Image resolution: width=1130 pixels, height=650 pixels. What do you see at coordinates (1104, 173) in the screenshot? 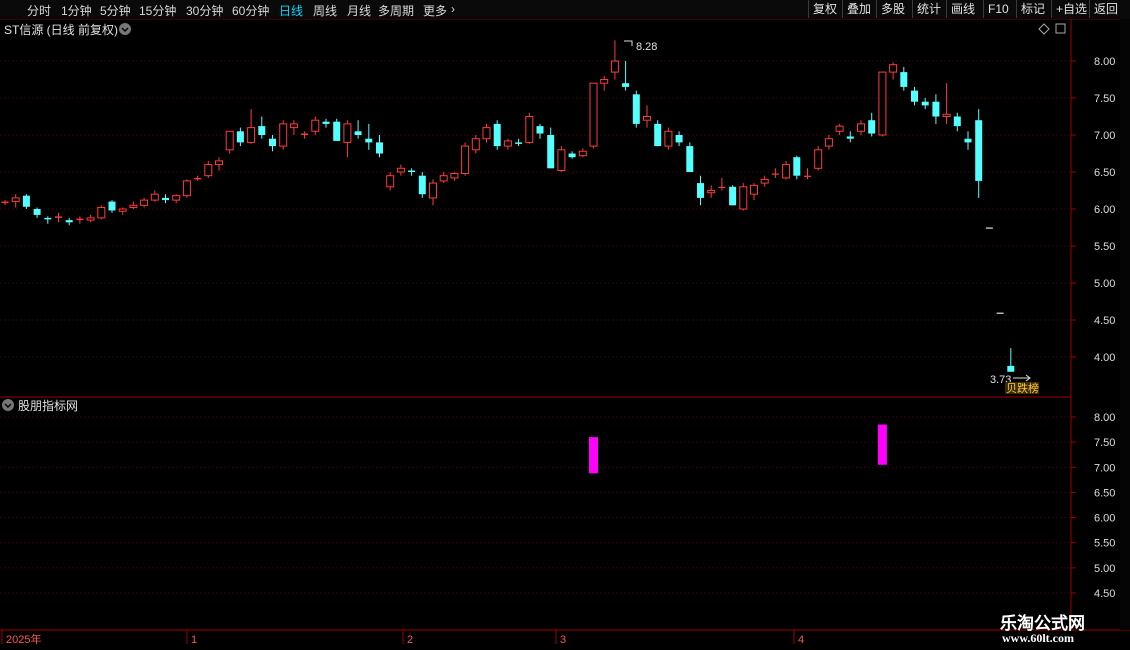
I see `price-tick-label: 6.50` at bounding box center [1104, 173].